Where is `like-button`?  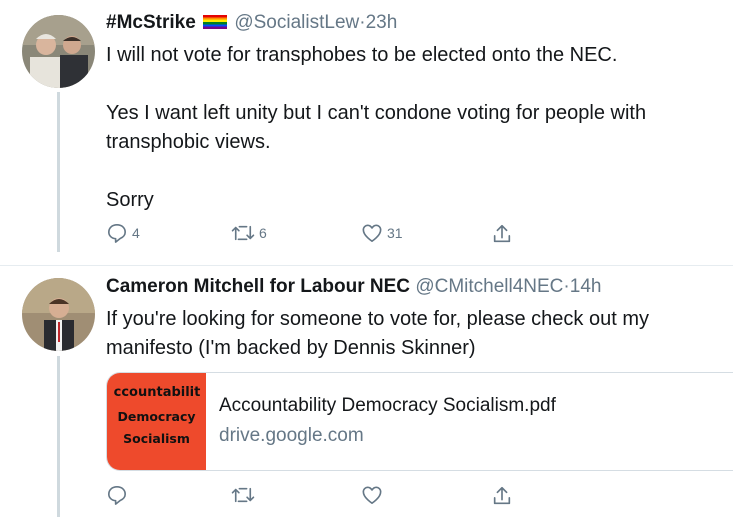 like-button is located at coordinates (372, 495).